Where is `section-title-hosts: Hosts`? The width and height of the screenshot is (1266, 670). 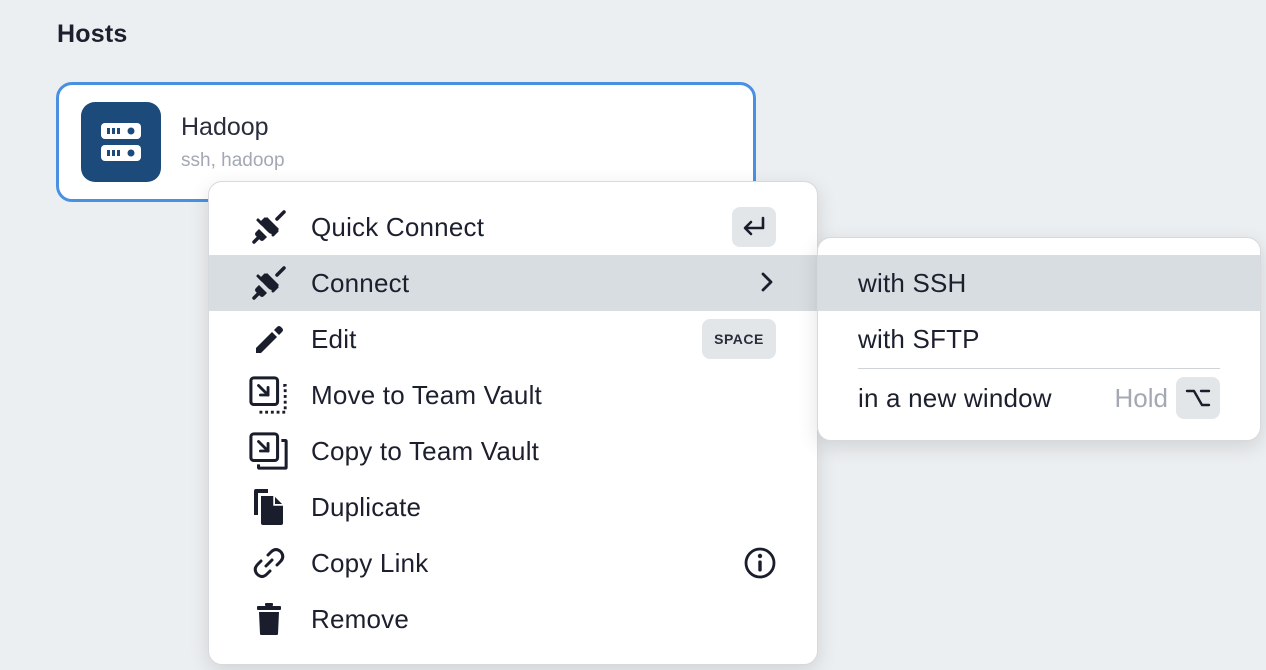
section-title-hosts: Hosts is located at coordinates (92, 34).